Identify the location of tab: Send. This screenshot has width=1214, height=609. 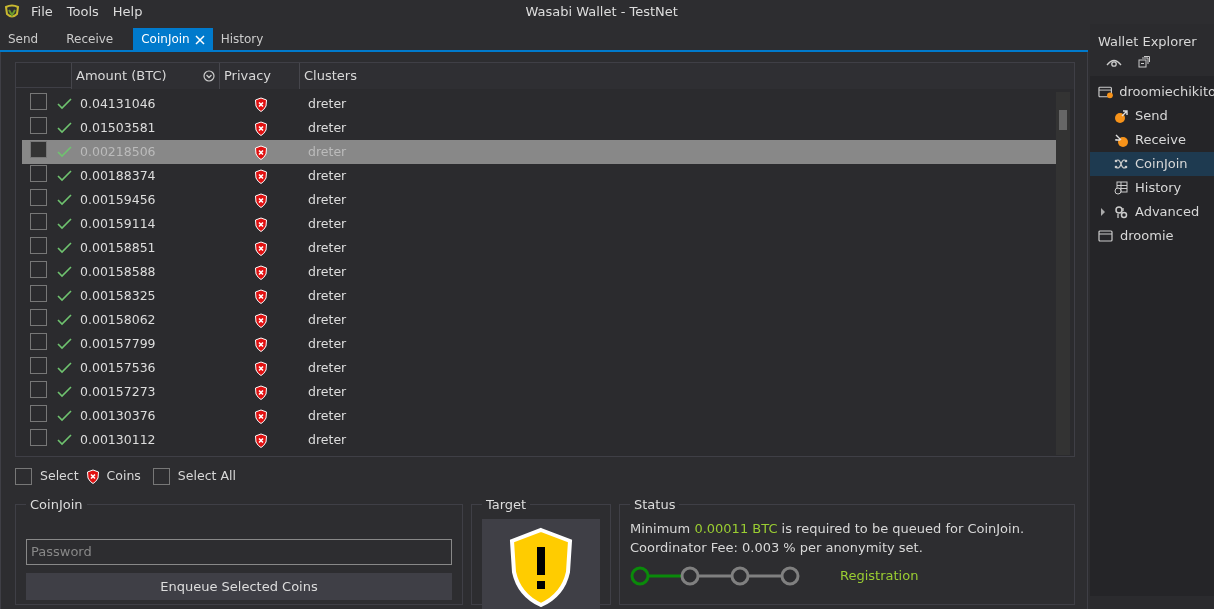
(23, 39).